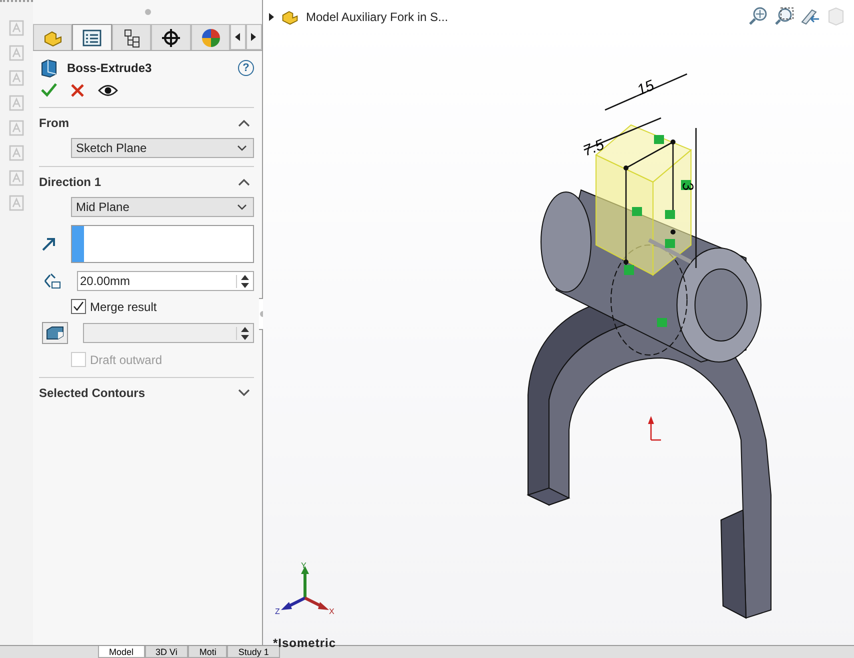  What do you see at coordinates (162, 148) in the screenshot?
I see `dropdown: Sketch Plane` at bounding box center [162, 148].